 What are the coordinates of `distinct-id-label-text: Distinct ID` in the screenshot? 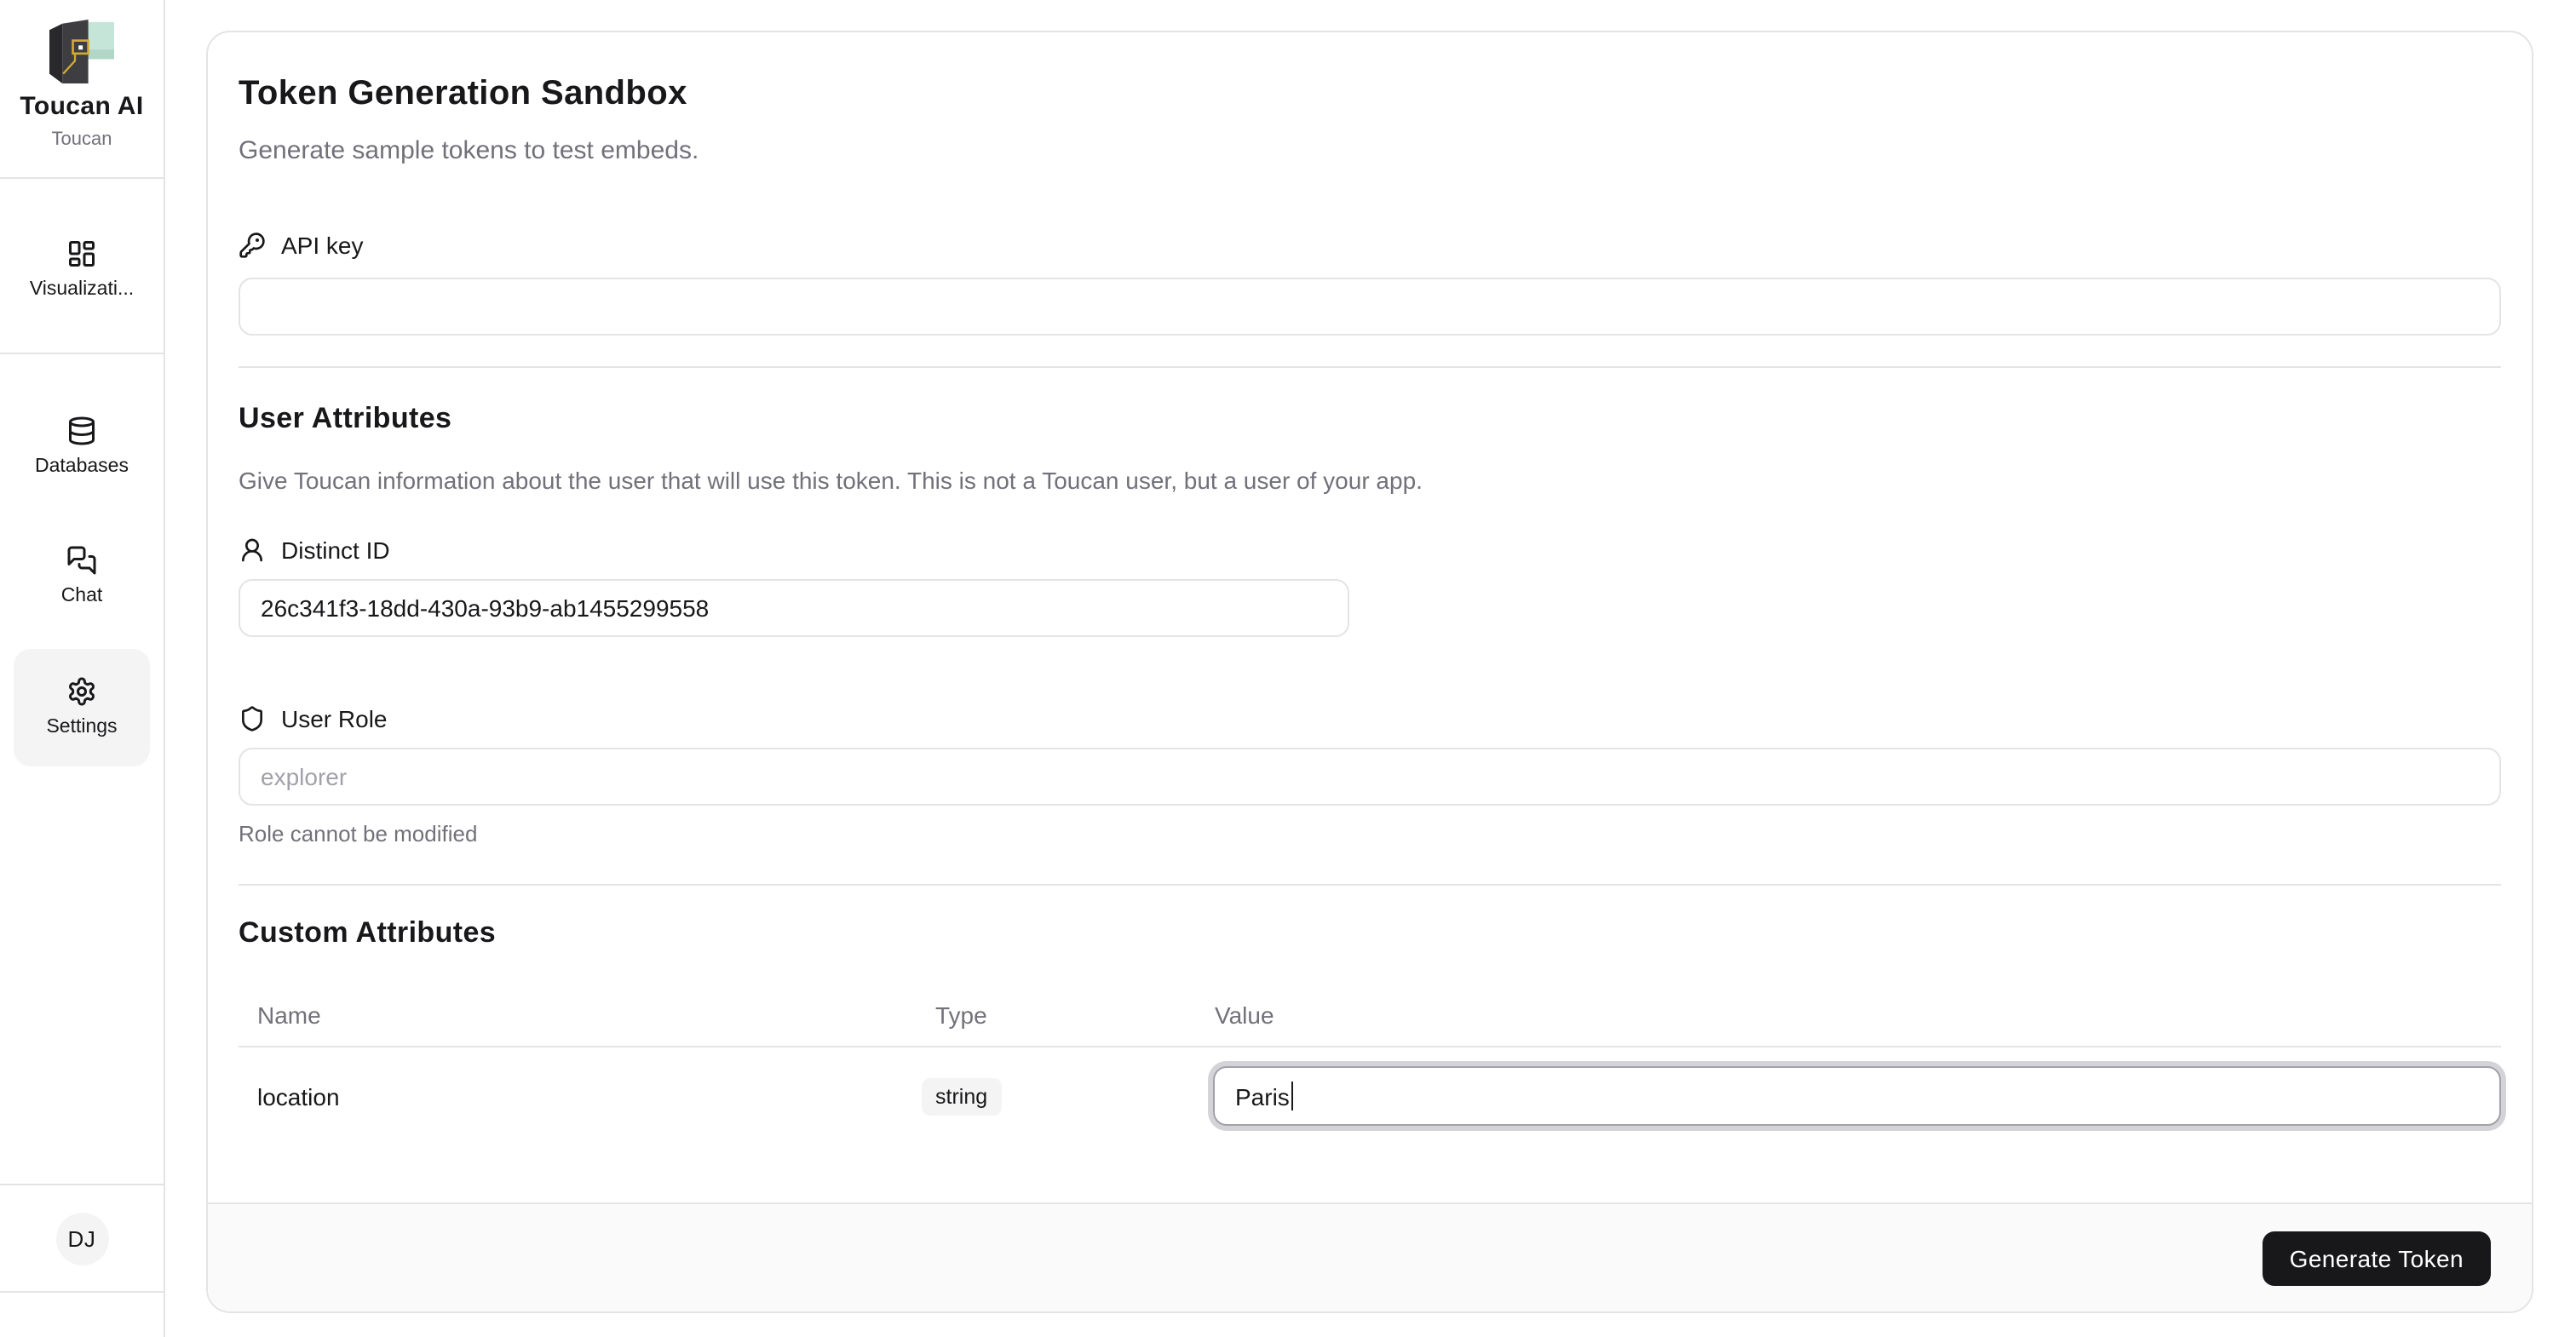 It's located at (336, 550).